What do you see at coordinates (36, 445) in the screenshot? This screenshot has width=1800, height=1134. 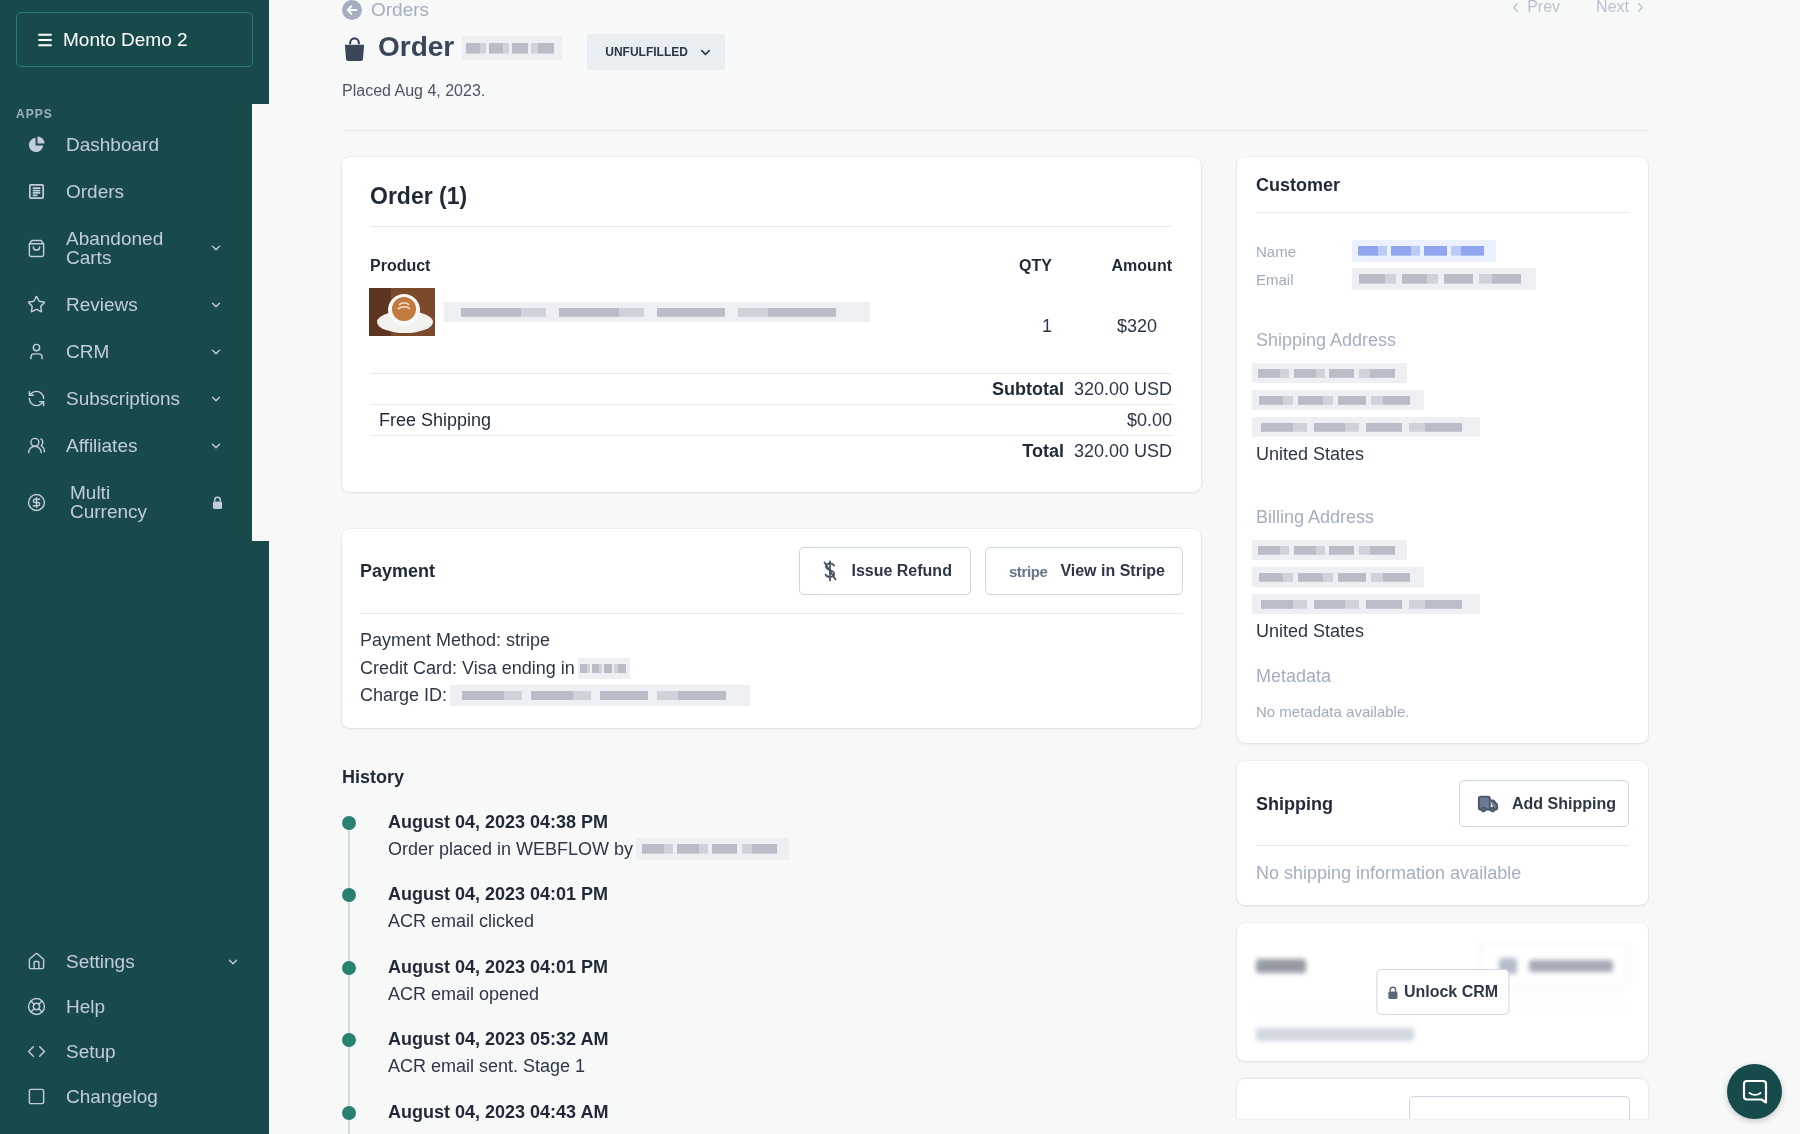 I see `users-icon` at bounding box center [36, 445].